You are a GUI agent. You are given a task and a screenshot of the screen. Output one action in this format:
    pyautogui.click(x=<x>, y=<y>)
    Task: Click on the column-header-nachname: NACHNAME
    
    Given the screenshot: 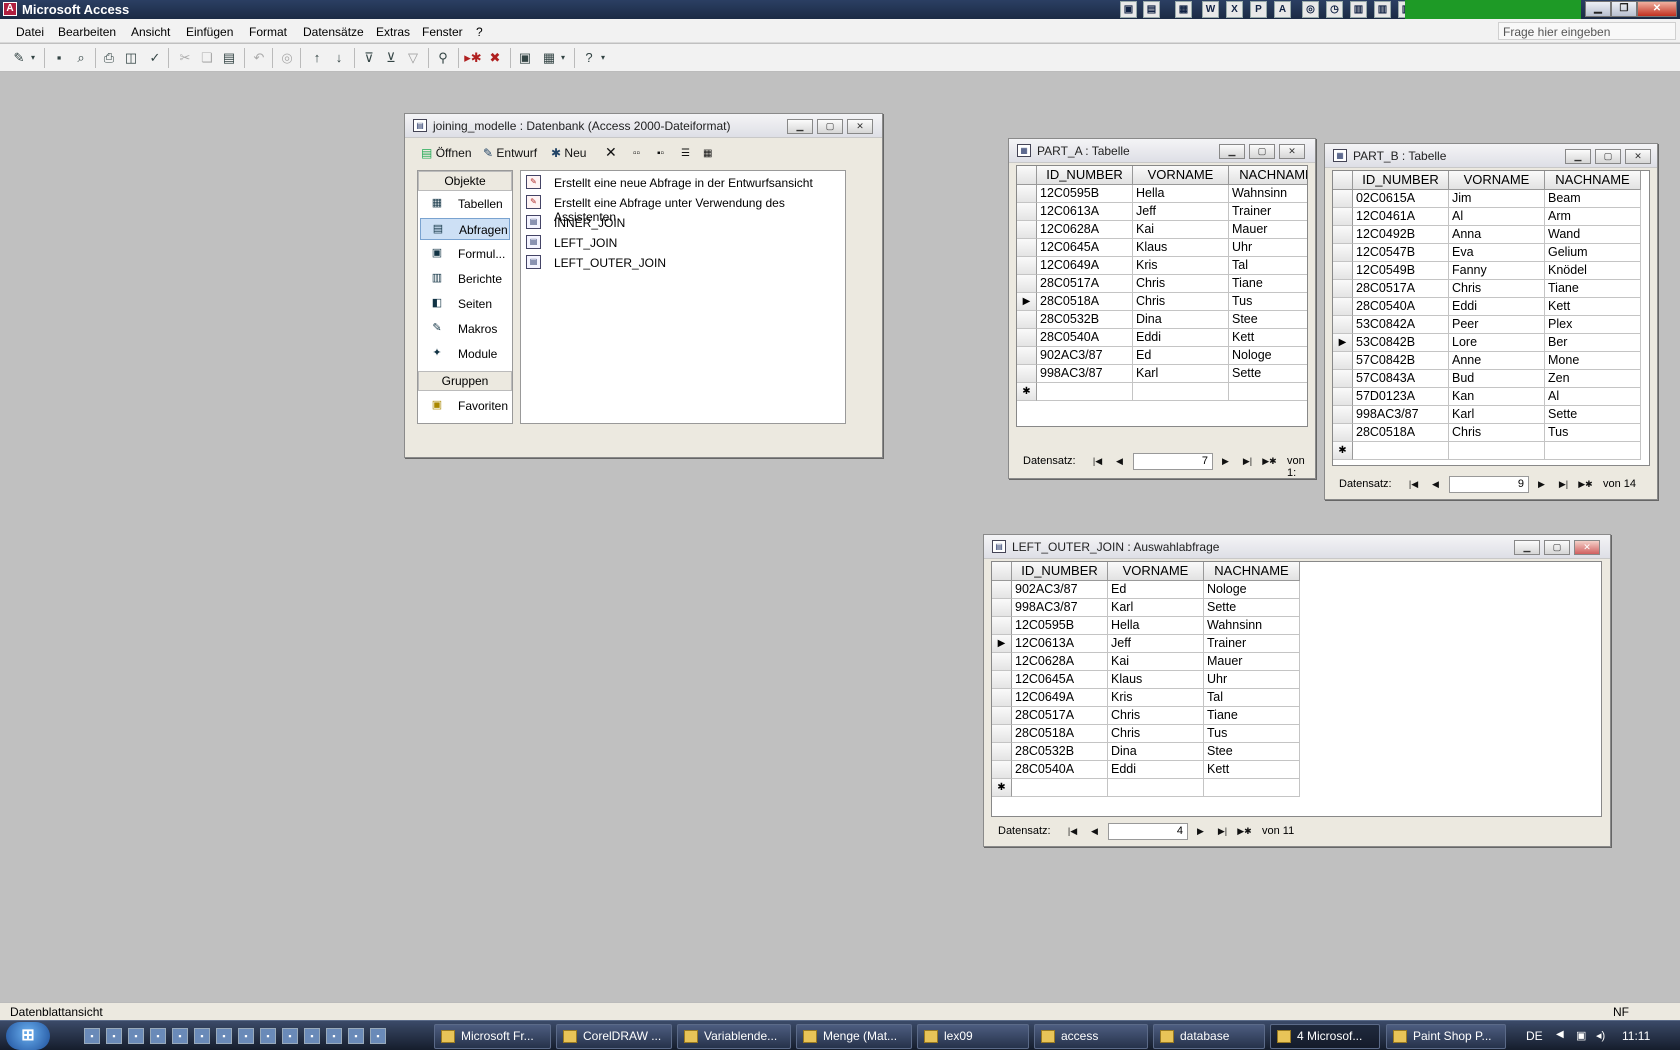 What is the action you would take?
    pyautogui.click(x=1252, y=571)
    